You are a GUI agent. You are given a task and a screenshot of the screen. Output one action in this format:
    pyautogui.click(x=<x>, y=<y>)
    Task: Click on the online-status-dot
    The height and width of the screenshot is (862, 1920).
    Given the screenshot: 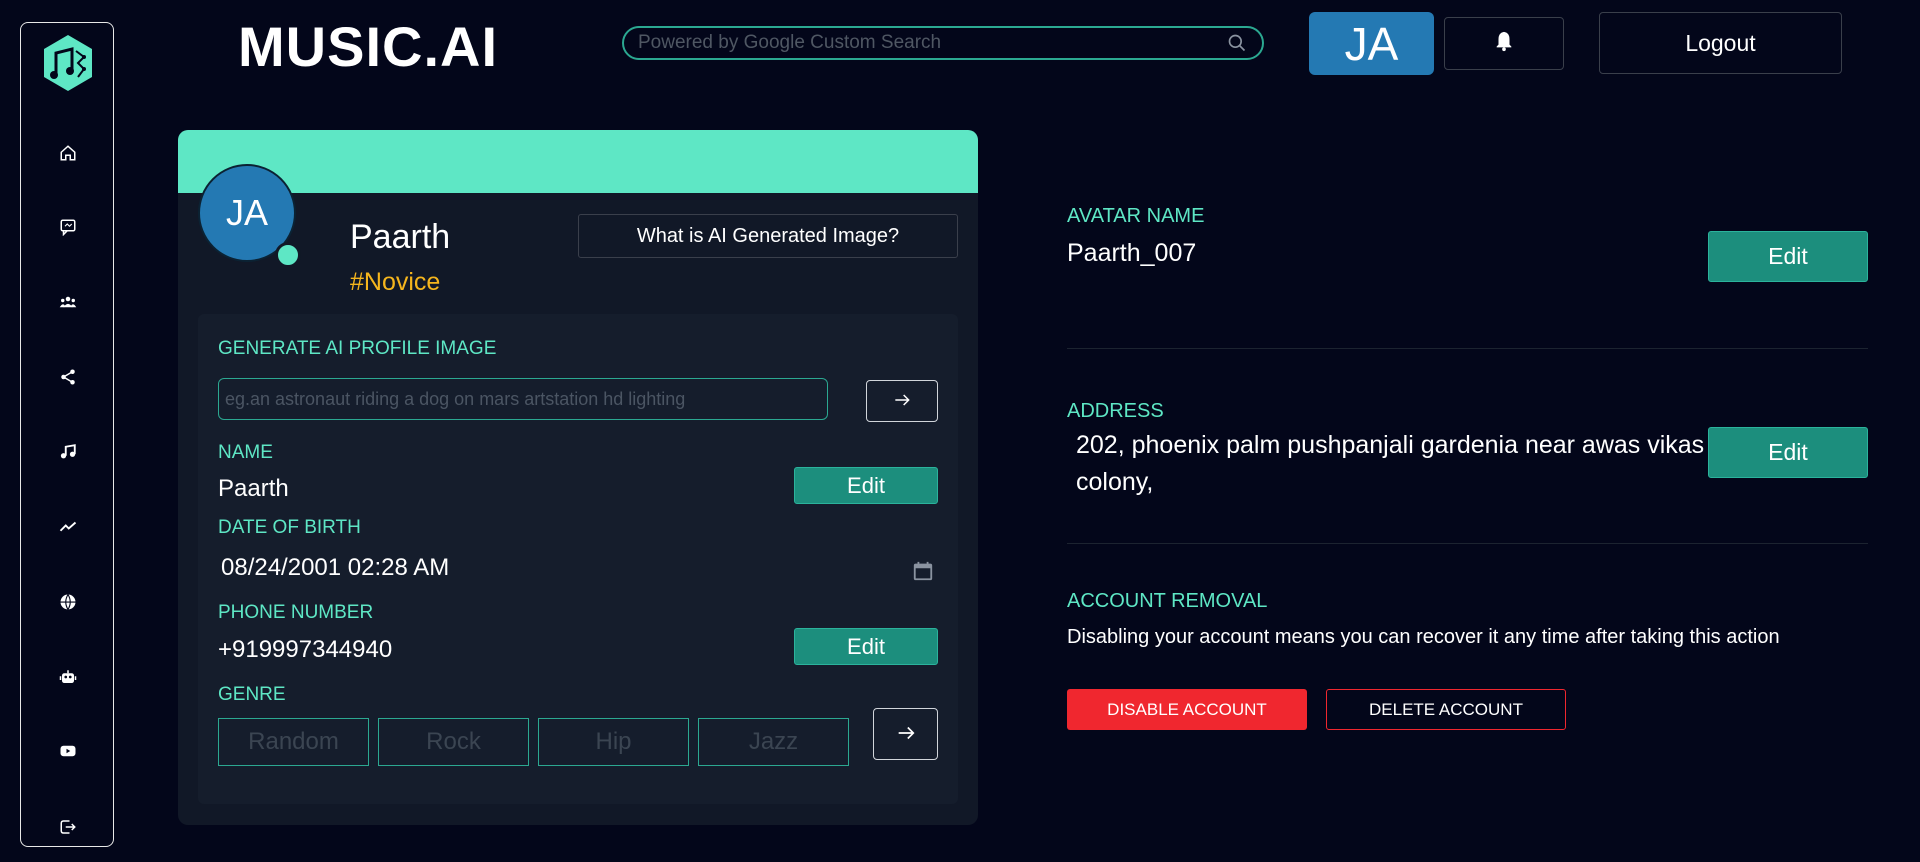 What is the action you would take?
    pyautogui.click(x=288, y=255)
    